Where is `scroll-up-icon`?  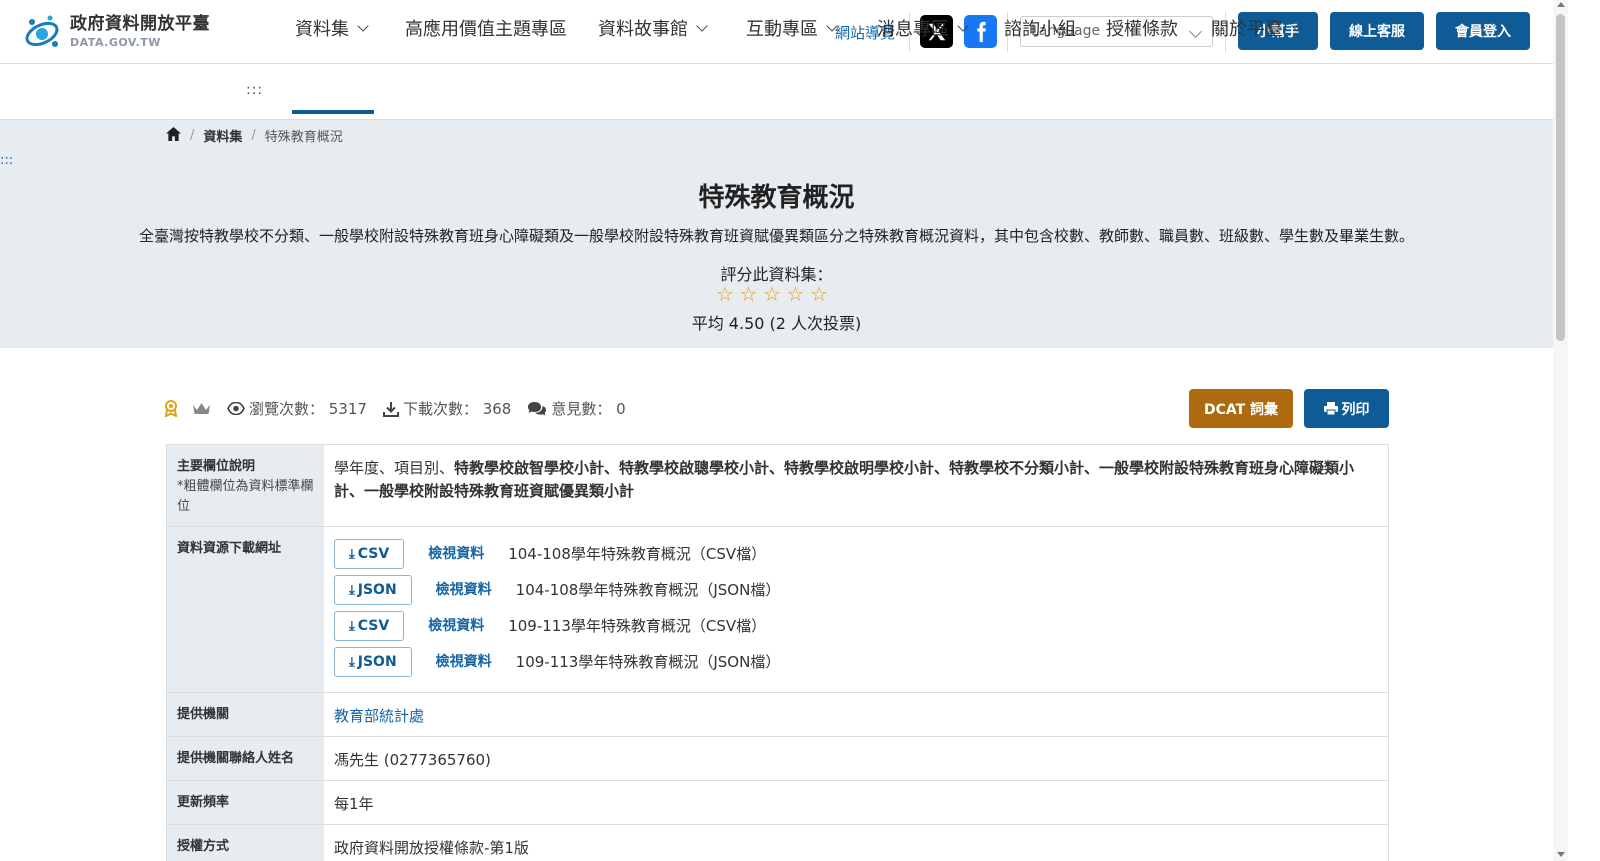
scroll-up-icon is located at coordinates (1561, 4).